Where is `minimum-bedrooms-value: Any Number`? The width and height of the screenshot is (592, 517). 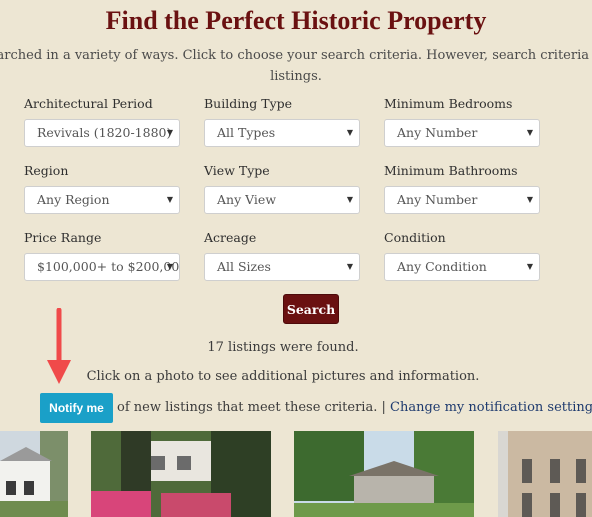
minimum-bedrooms-value: Any Number is located at coordinates (437, 132).